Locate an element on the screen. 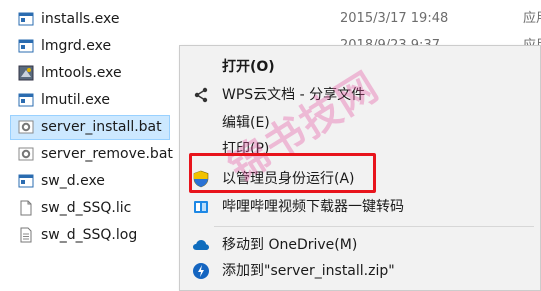 The image size is (541, 291). menu-item-label: 添加到"server_install.zip" is located at coordinates (308, 271).